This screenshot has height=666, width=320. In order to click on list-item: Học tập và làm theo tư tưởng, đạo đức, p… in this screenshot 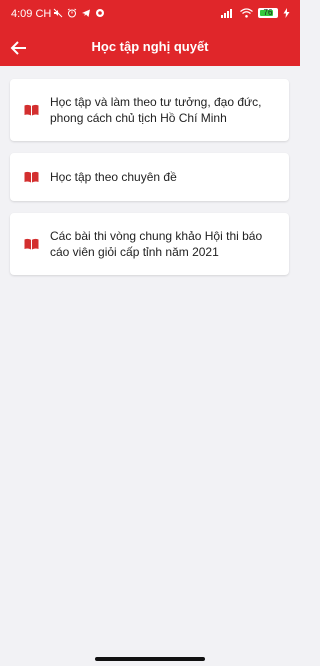, I will do `click(149, 110)`.